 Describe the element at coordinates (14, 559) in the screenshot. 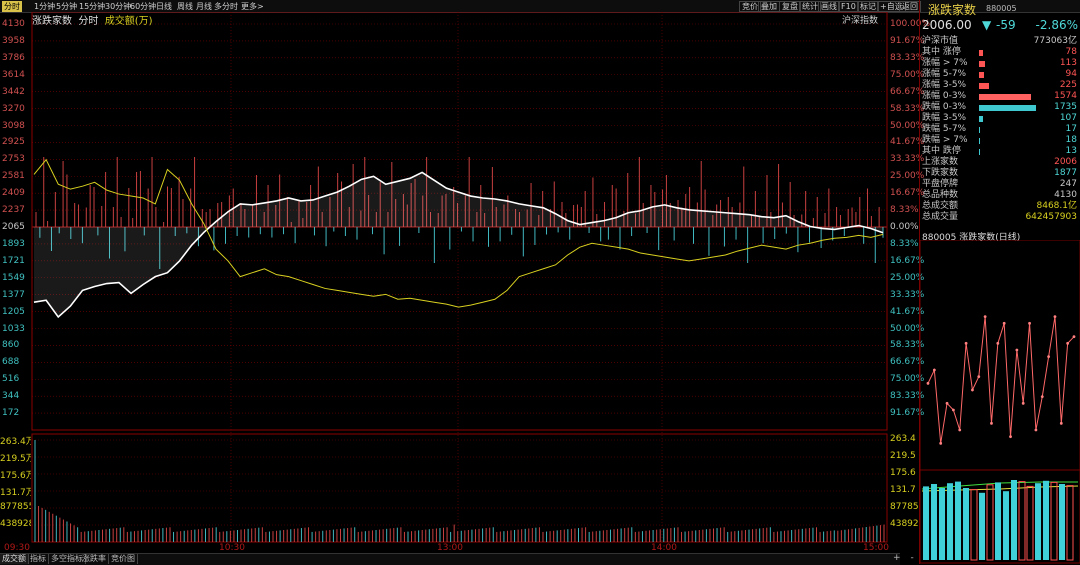

I see `bottom-tab-0: 成交额` at that location.